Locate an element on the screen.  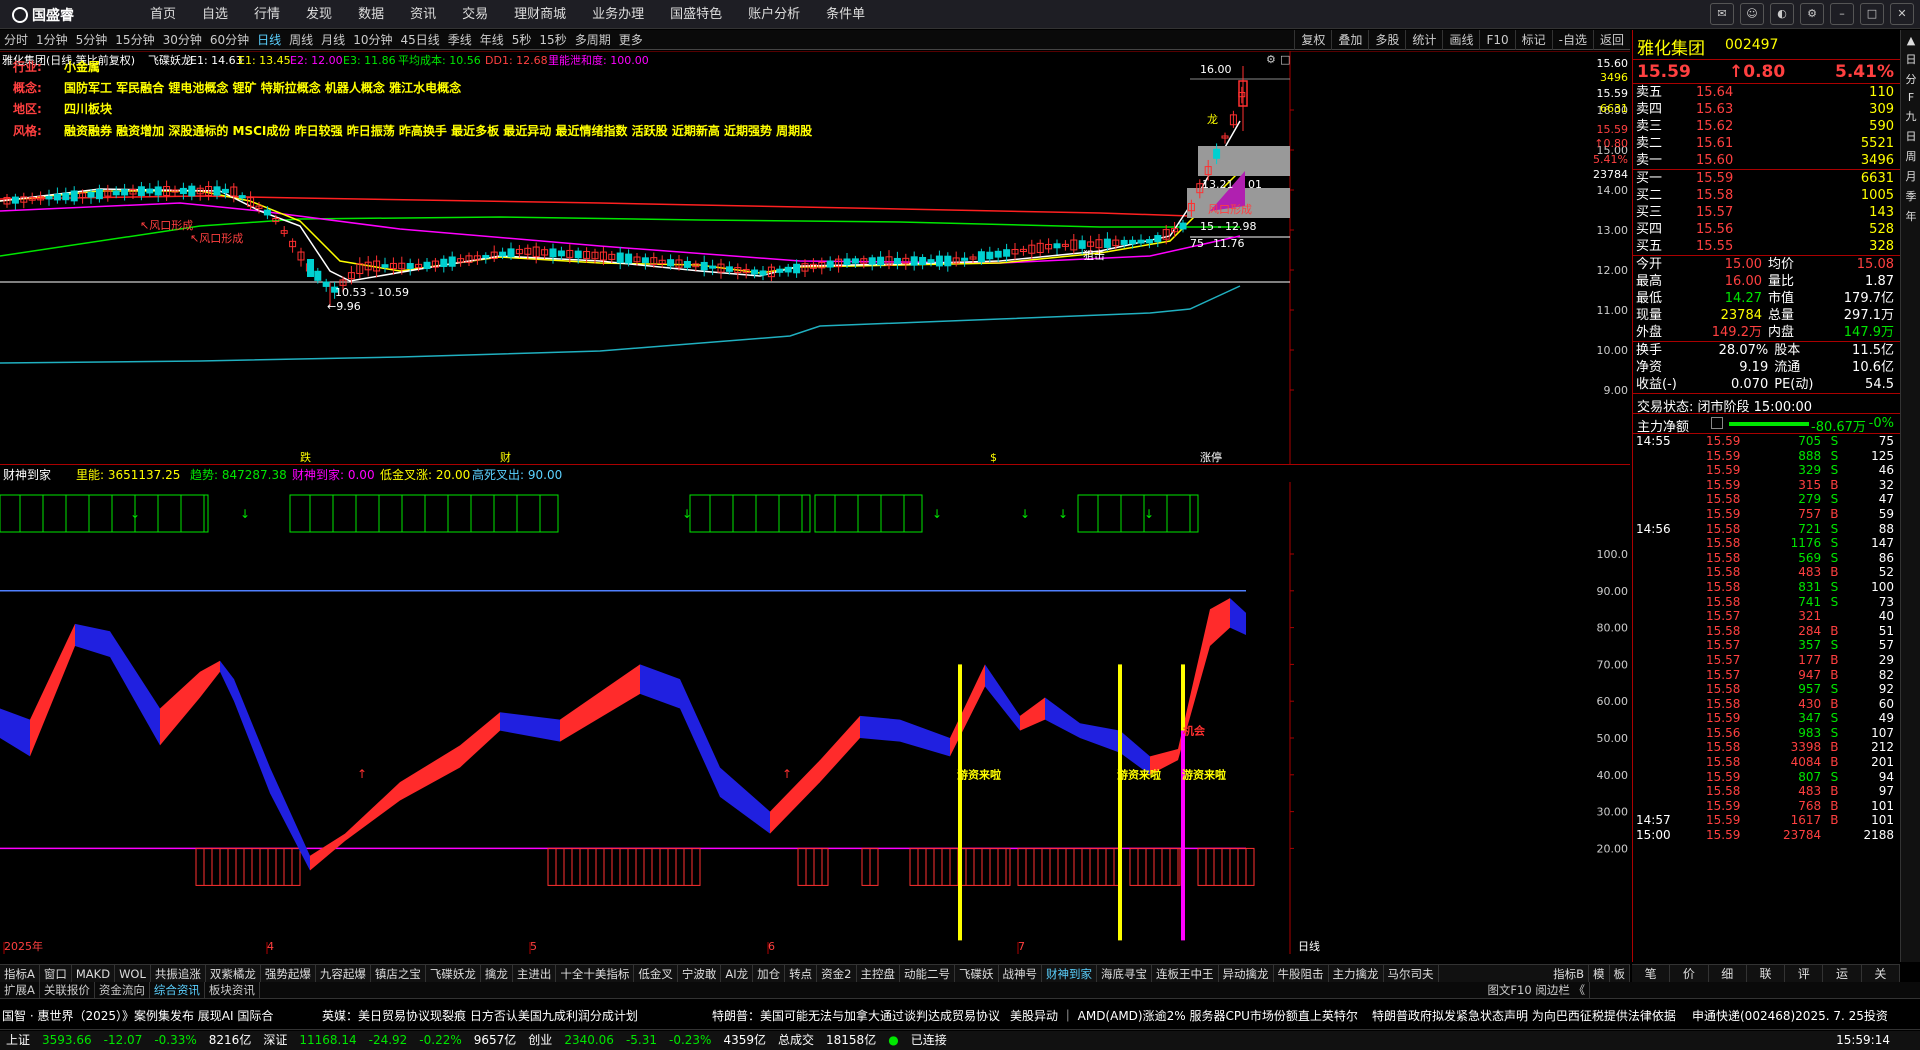
nav-item: 理财商城 is located at coordinates (540, 14).